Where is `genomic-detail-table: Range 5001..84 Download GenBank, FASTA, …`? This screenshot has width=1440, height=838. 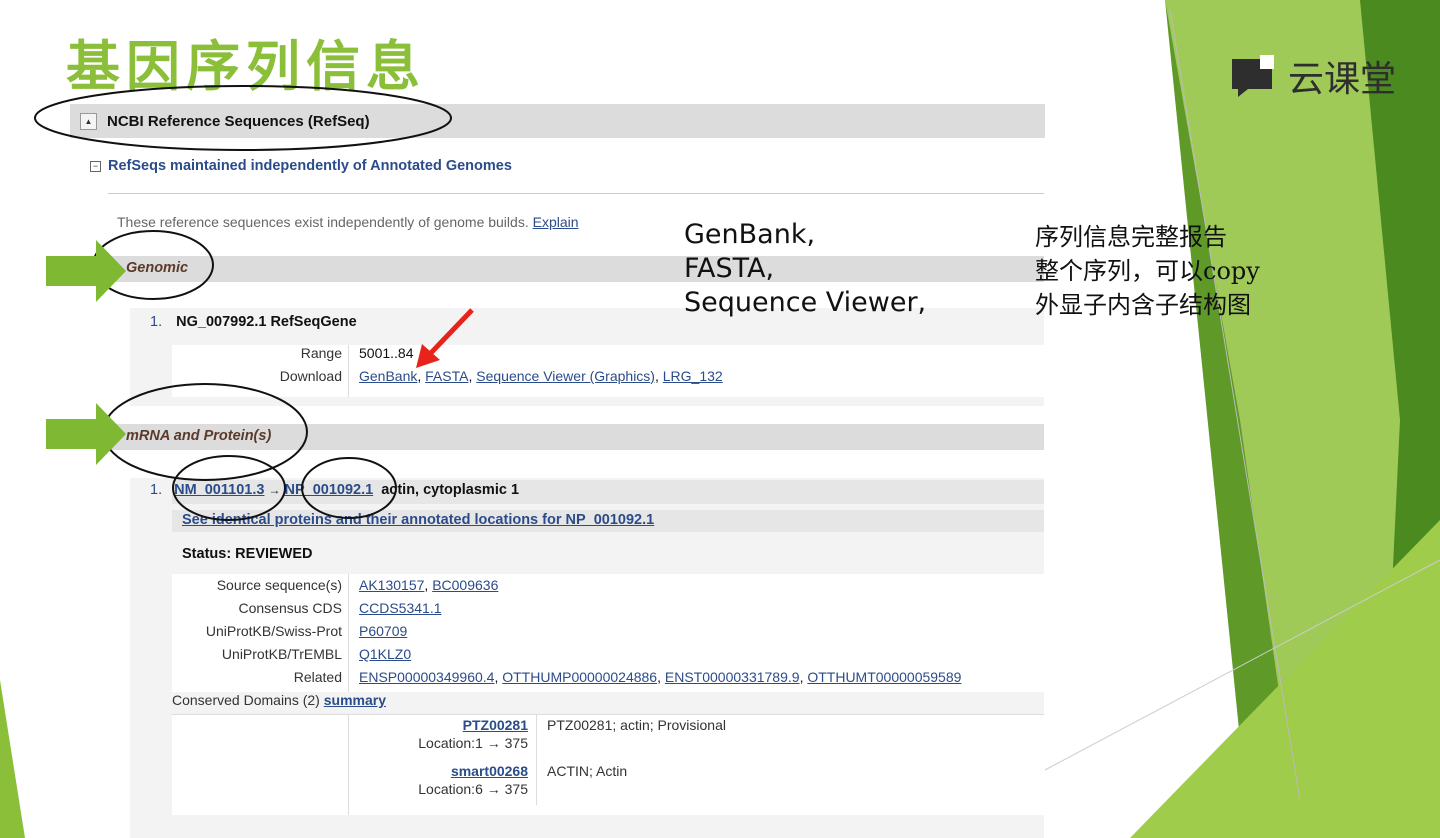 genomic-detail-table: Range 5001..84 Download GenBank, FASTA, … is located at coordinates (608, 371).